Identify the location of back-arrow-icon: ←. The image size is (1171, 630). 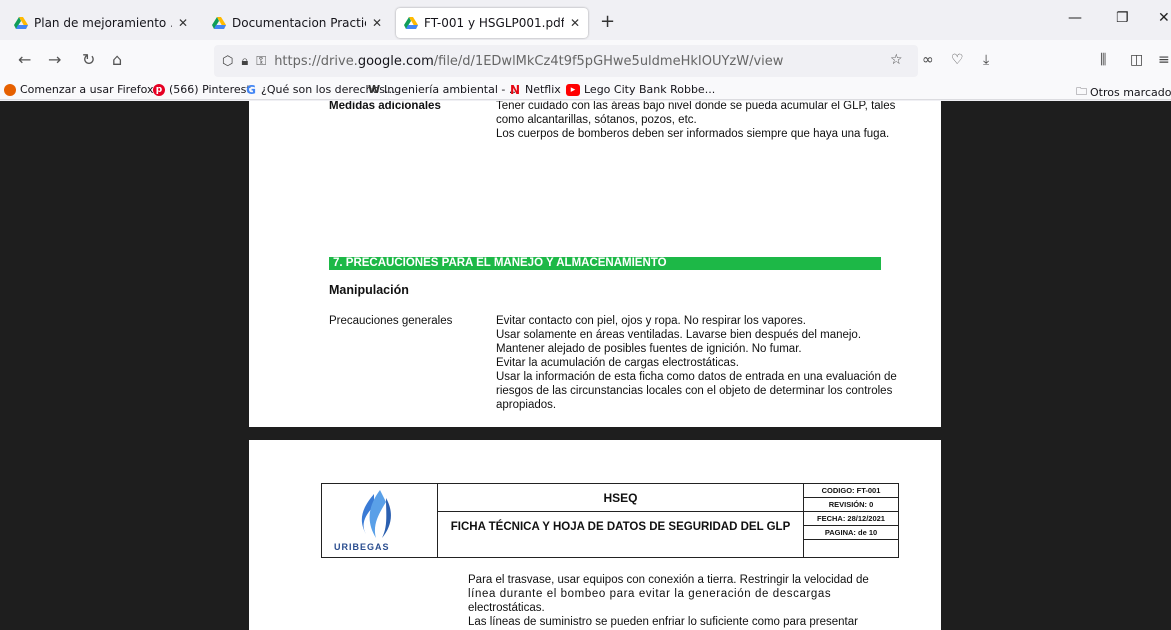
(24, 59).